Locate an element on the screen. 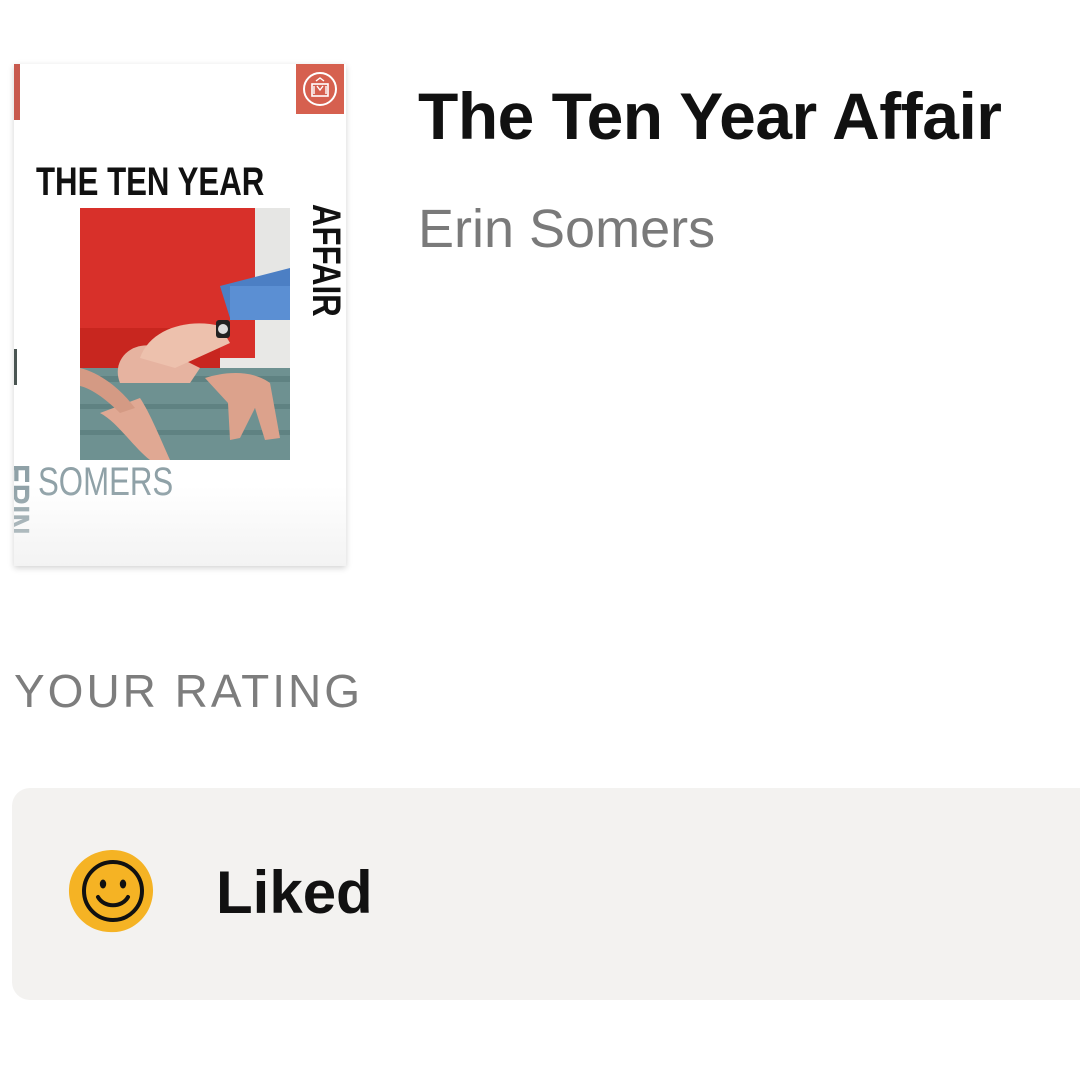 The width and height of the screenshot is (1080, 1080). cover-artwork is located at coordinates (185, 334).